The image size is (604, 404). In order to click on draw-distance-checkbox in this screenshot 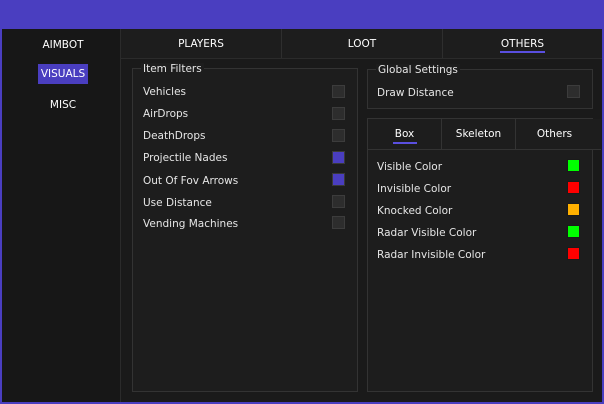, I will do `click(573, 91)`.